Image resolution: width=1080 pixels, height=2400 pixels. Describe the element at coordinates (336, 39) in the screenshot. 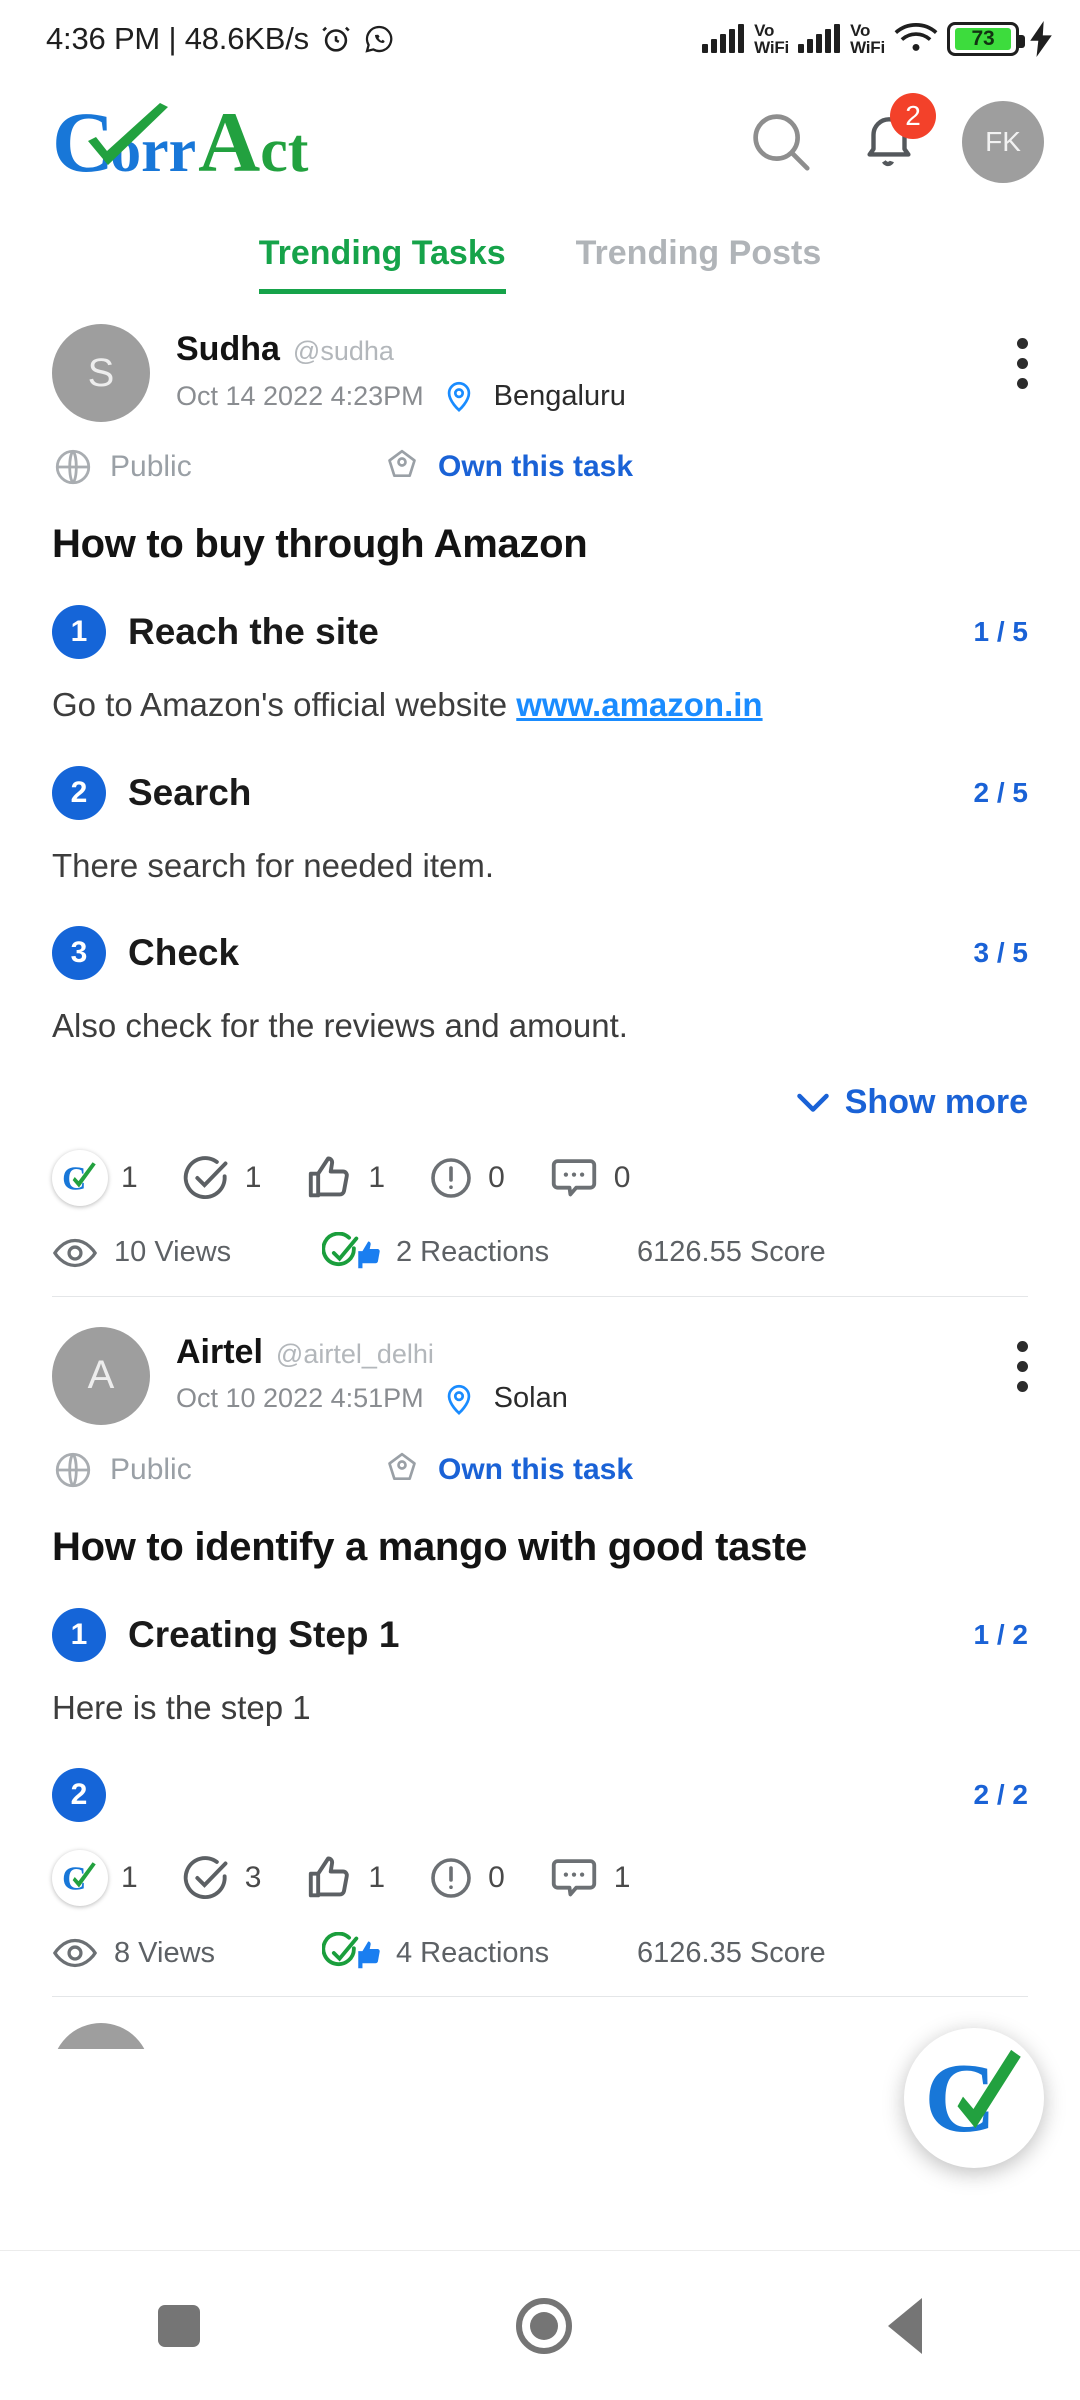

I see `alarm-icon` at that location.